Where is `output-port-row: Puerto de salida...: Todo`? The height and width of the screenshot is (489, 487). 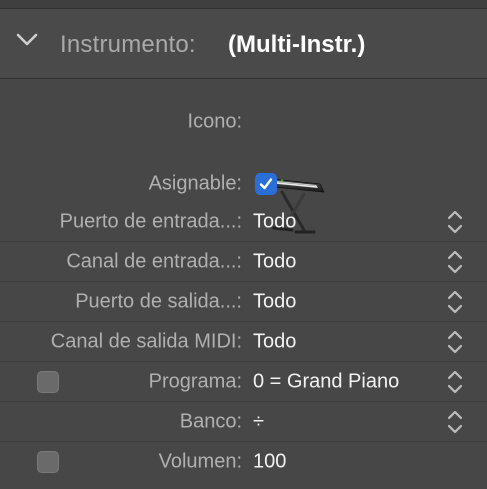
output-port-row: Puerto de salida...: Todo is located at coordinates (243, 302).